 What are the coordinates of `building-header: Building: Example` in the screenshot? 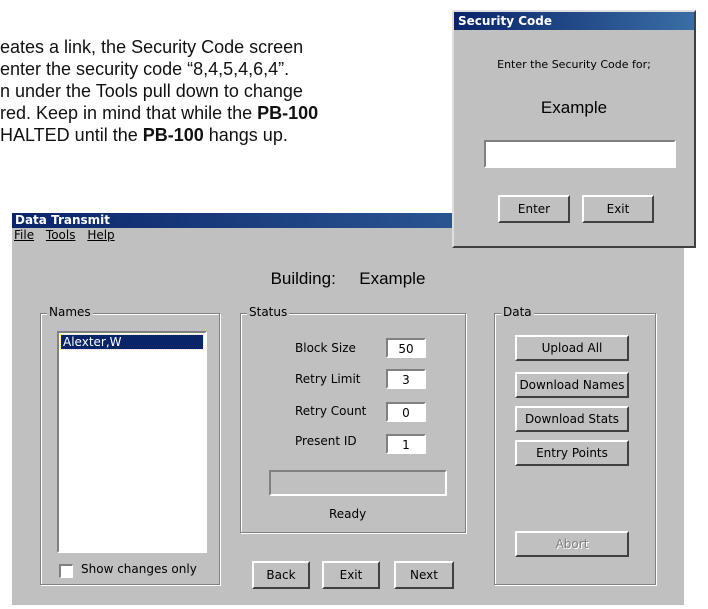 It's located at (348, 279).